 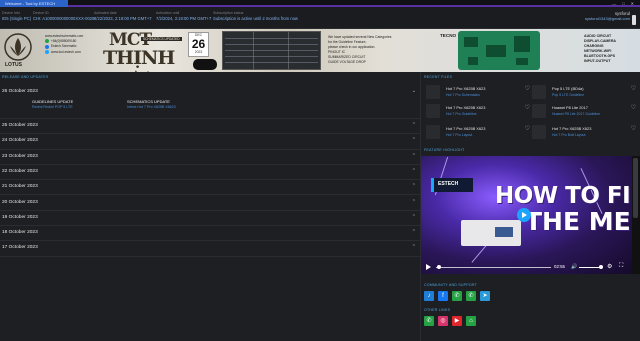 What do you see at coordinates (30, 3) in the screenshot?
I see `window-tab-title: Welcome - Tool by ESTECH` at bounding box center [30, 3].